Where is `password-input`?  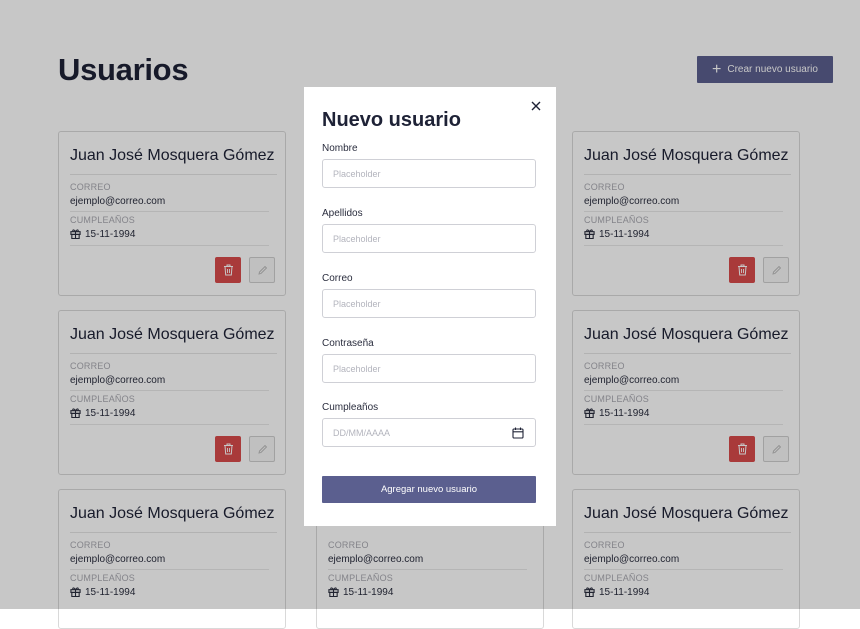 password-input is located at coordinates (429, 368).